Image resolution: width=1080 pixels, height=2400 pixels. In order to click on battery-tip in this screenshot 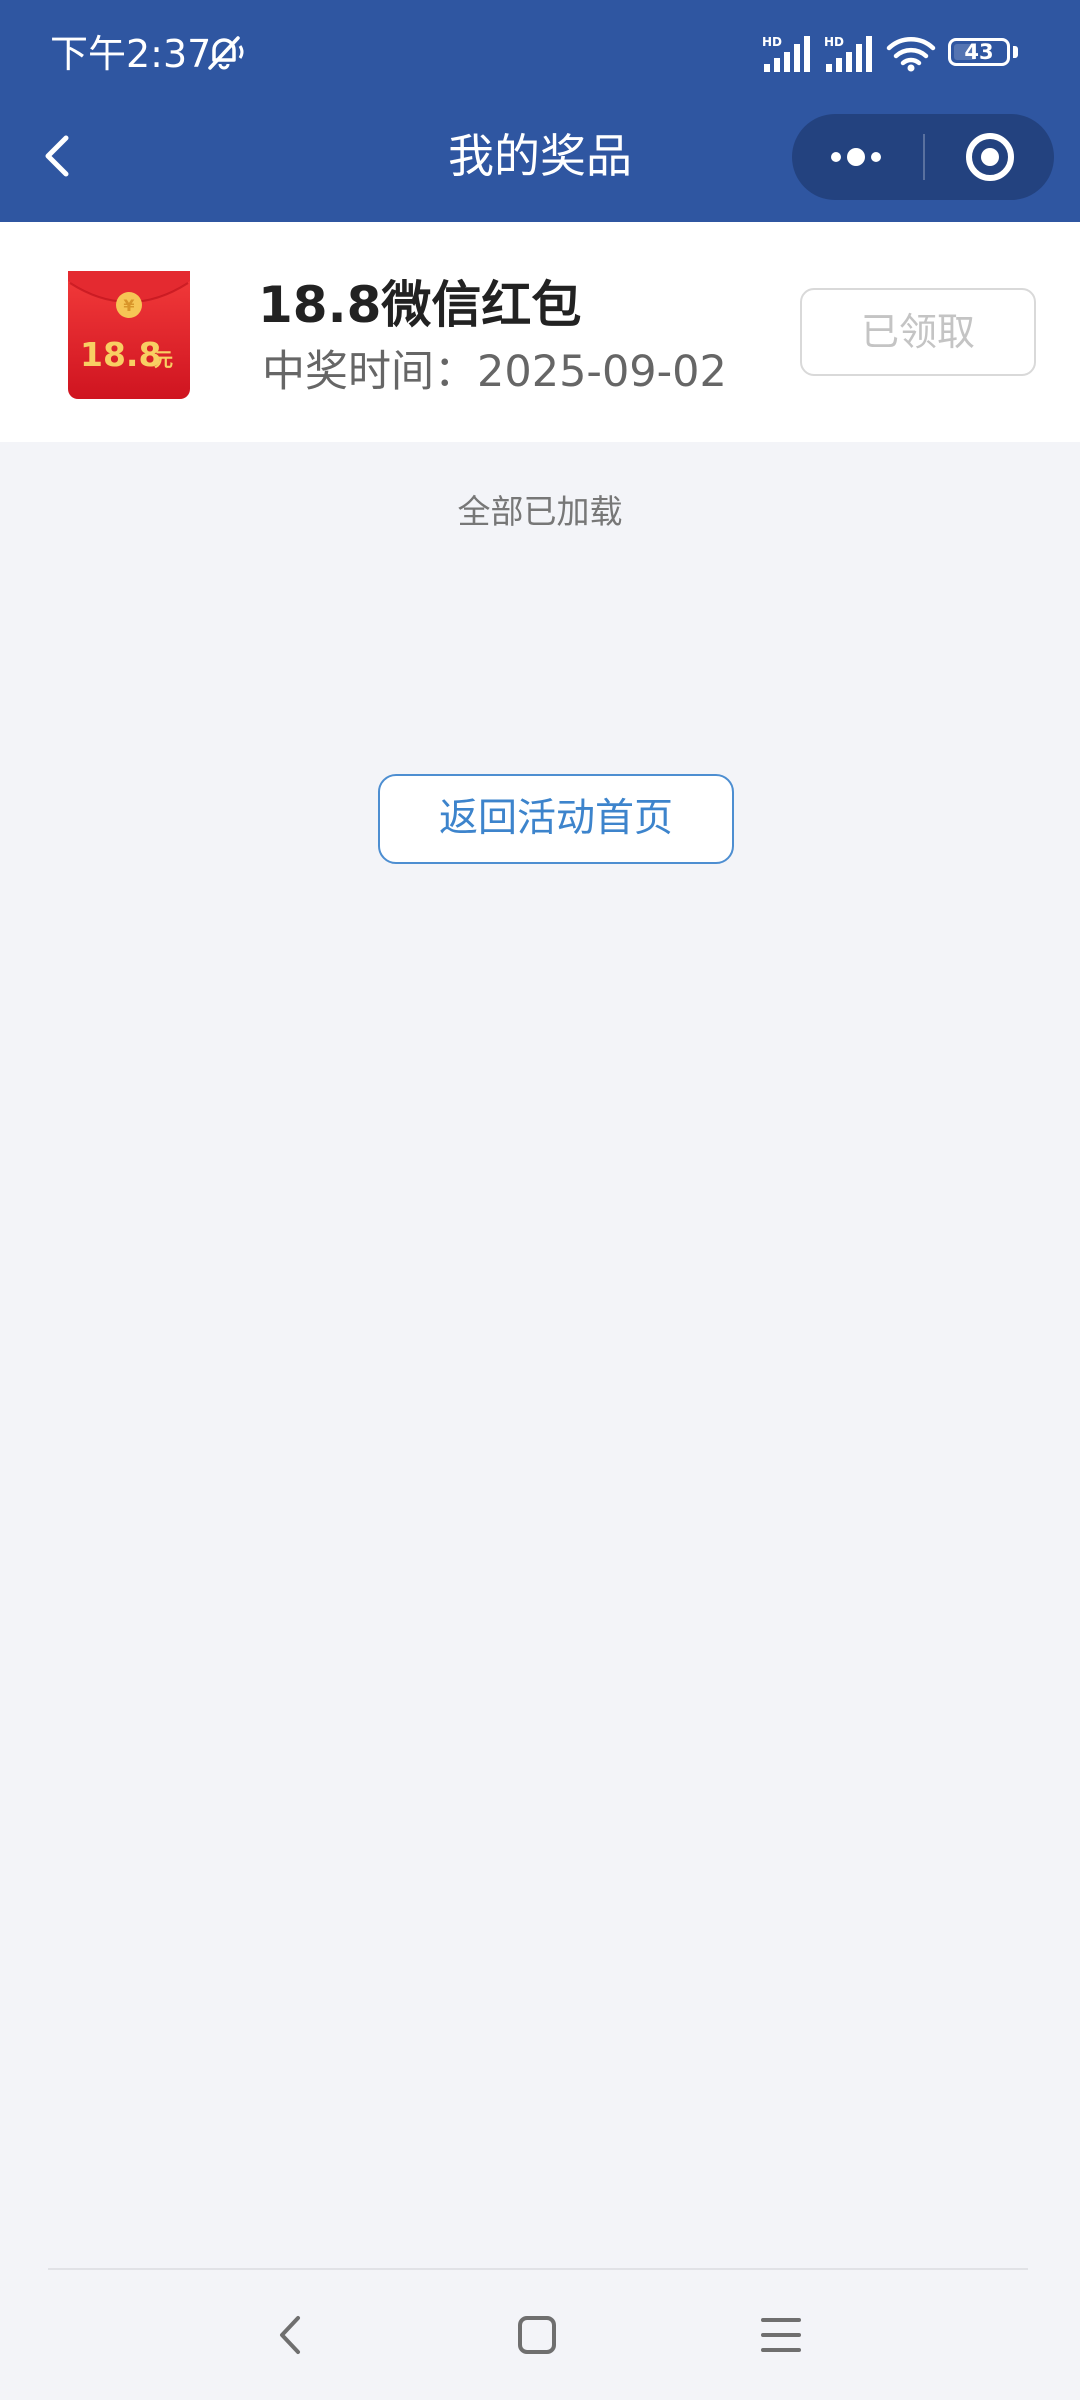, I will do `click(1015, 52)`.